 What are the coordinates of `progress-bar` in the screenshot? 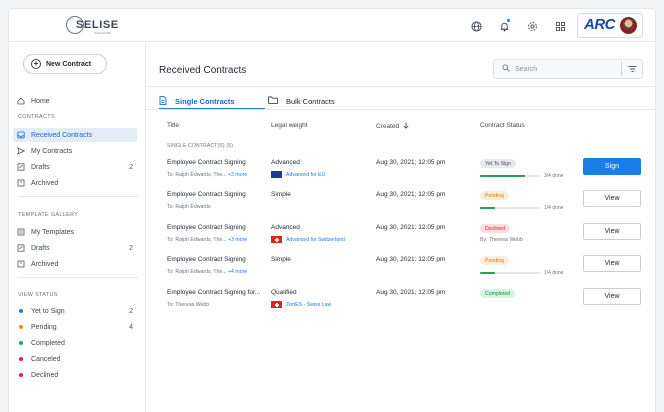 It's located at (510, 176).